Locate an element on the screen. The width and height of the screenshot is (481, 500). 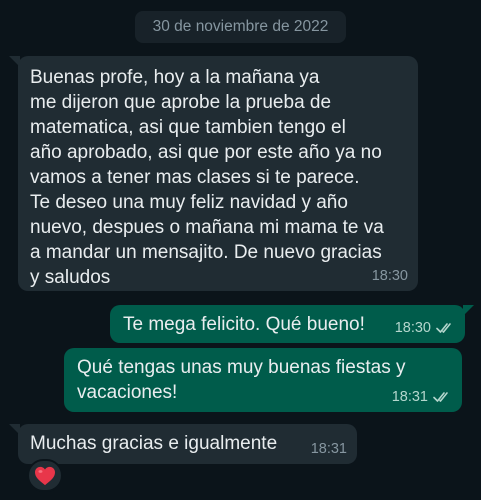
message-reaction is located at coordinates (45, 475).